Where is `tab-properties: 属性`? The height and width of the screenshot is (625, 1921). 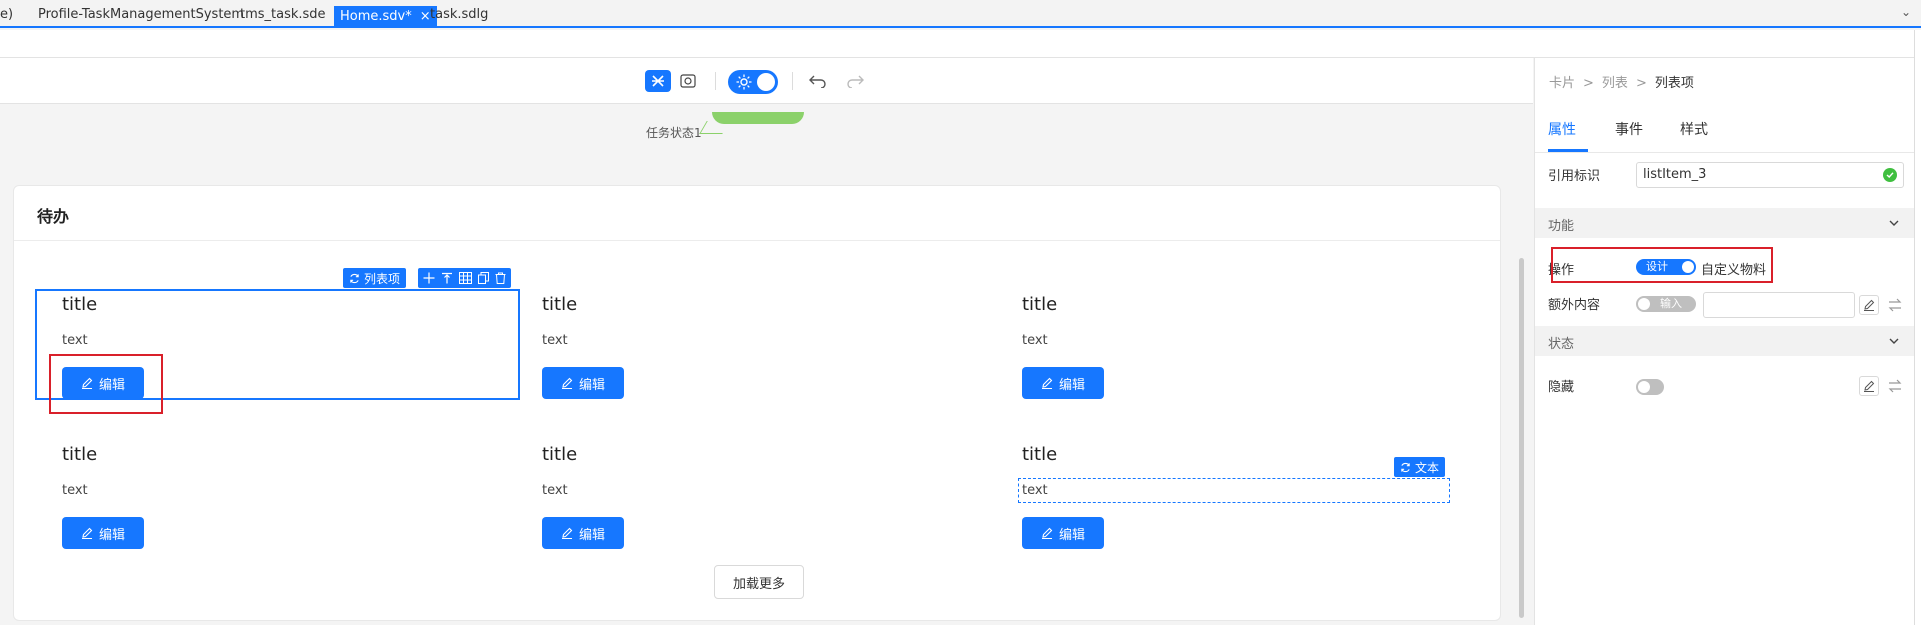 tab-properties: 属性 is located at coordinates (1562, 129).